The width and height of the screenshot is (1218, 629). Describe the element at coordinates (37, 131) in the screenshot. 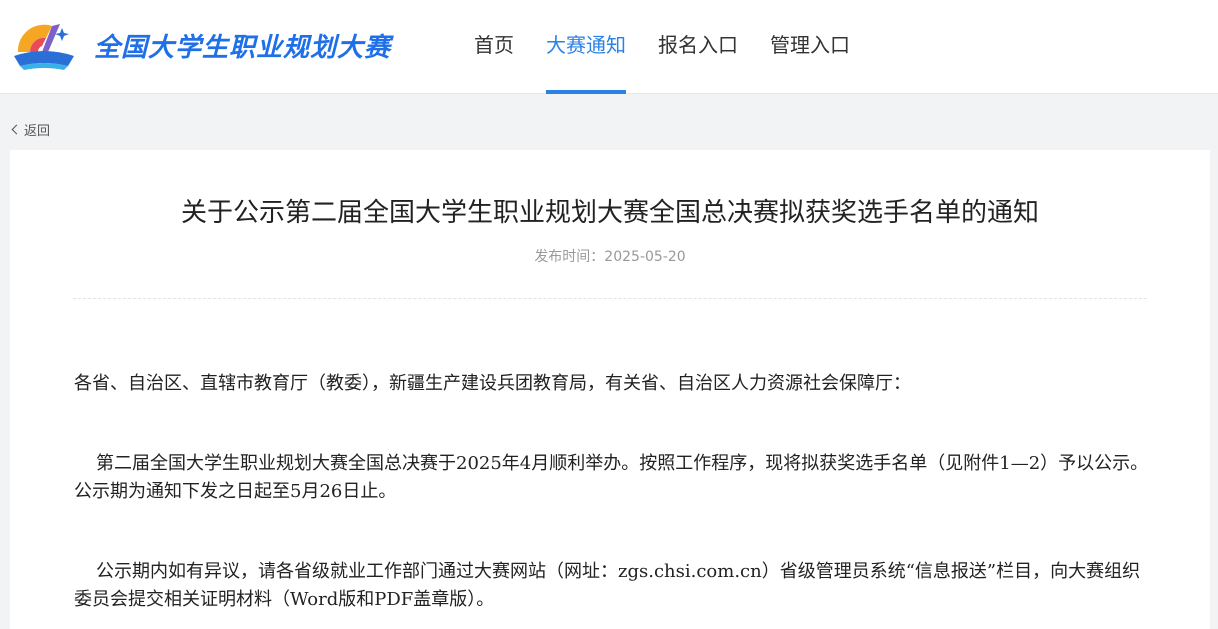

I see `back-label: 返回` at that location.